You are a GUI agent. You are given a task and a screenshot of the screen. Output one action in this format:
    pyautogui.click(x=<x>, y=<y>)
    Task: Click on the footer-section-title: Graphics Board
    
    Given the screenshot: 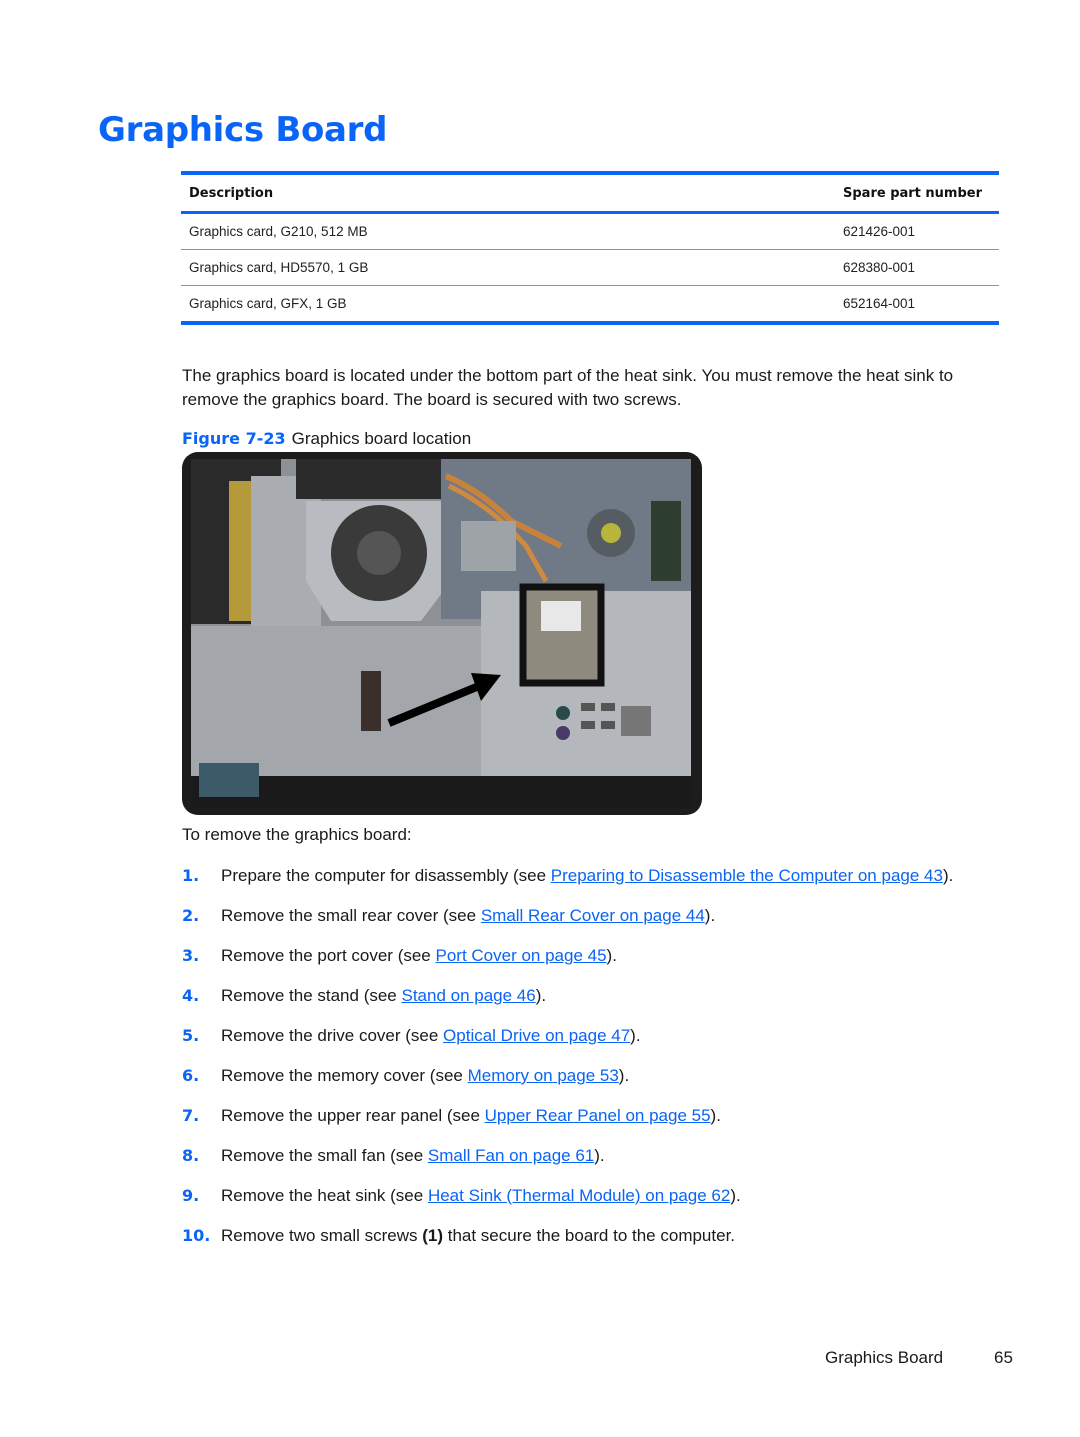 What is the action you would take?
    pyautogui.click(x=884, y=1357)
    